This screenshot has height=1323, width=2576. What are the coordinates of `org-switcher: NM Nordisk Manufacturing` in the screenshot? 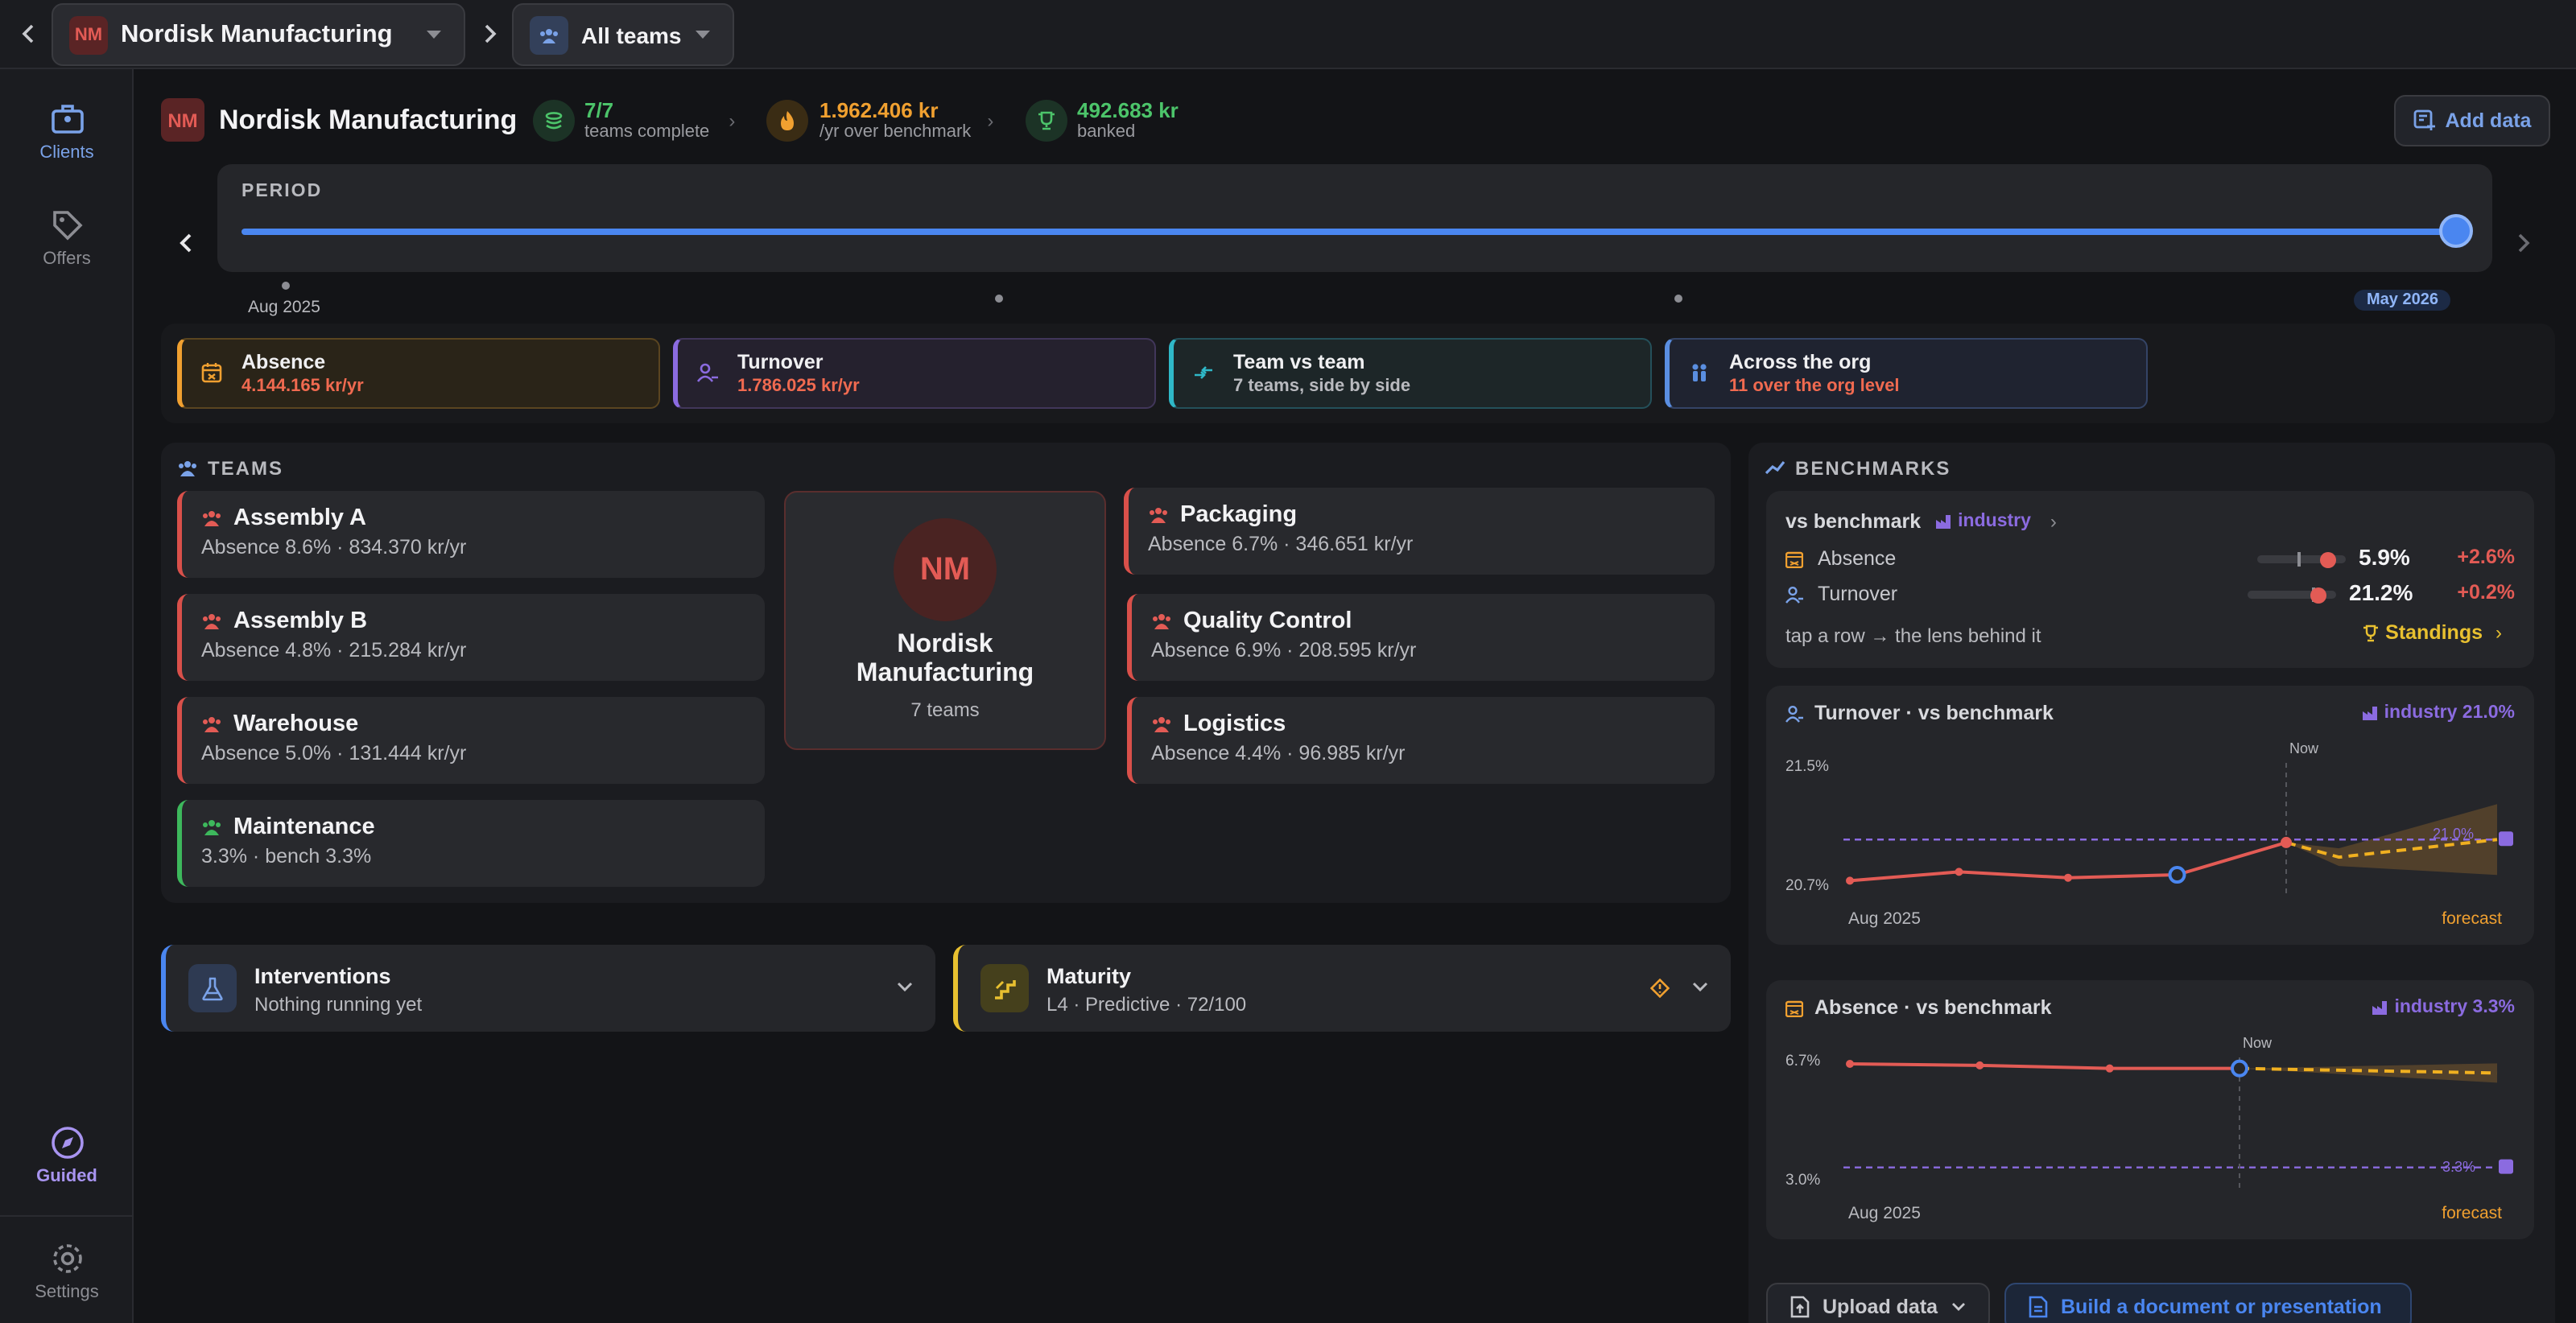 It's located at (258, 34).